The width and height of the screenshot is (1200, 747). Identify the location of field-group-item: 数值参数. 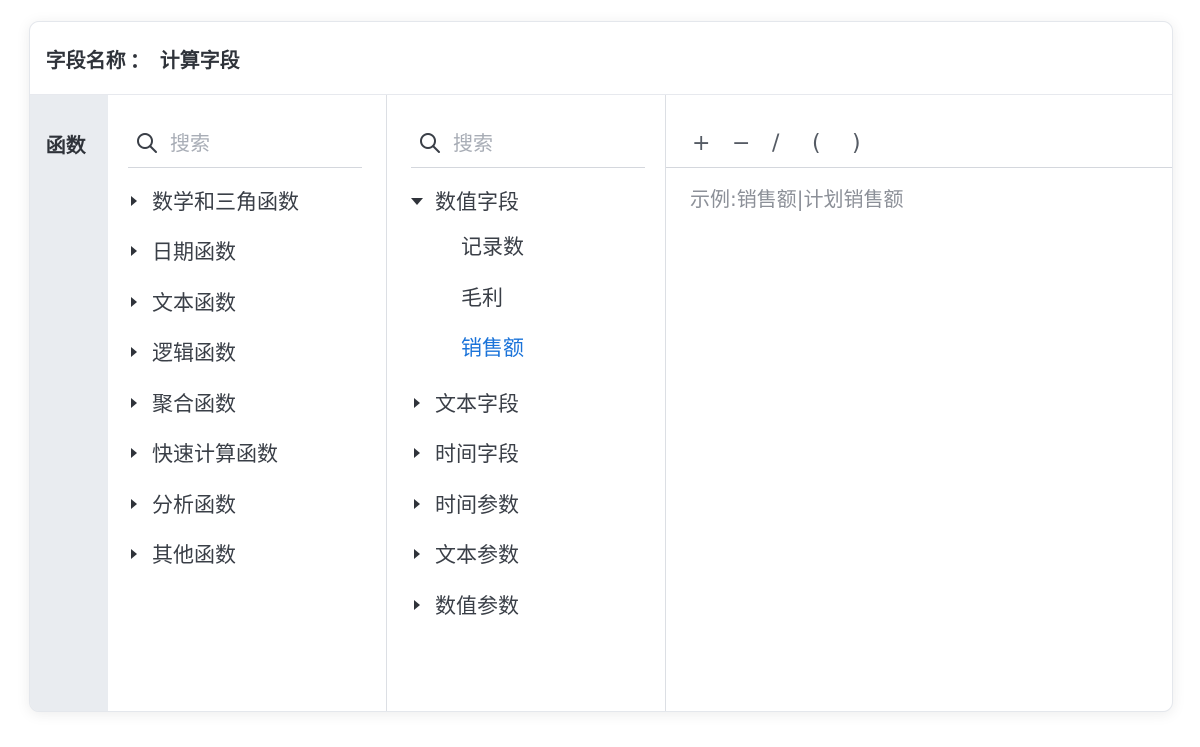
(465, 605).